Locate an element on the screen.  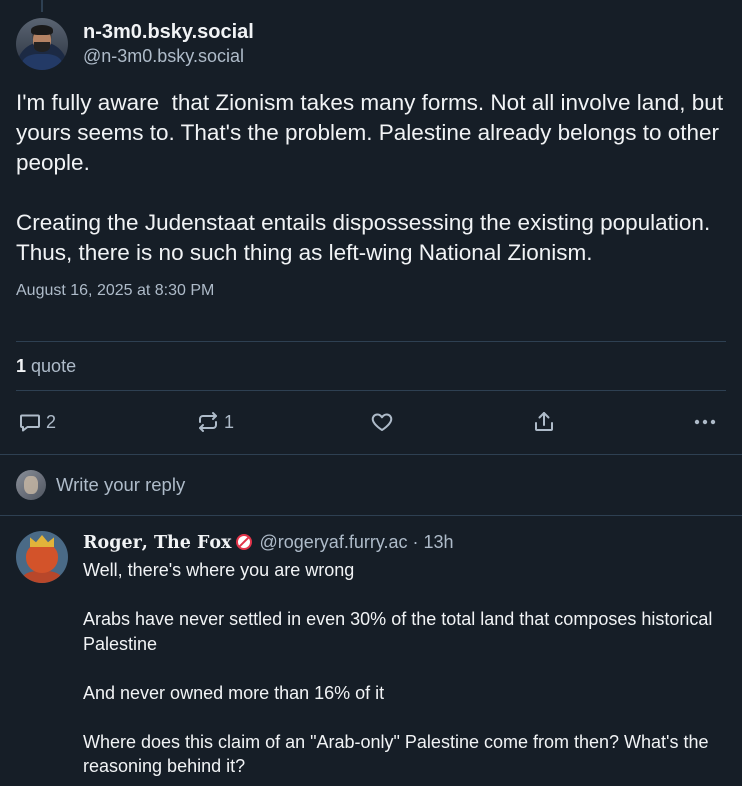
author-names: n-3m0.bsky.social @n-3m0.bsky.social is located at coordinates (168, 44).